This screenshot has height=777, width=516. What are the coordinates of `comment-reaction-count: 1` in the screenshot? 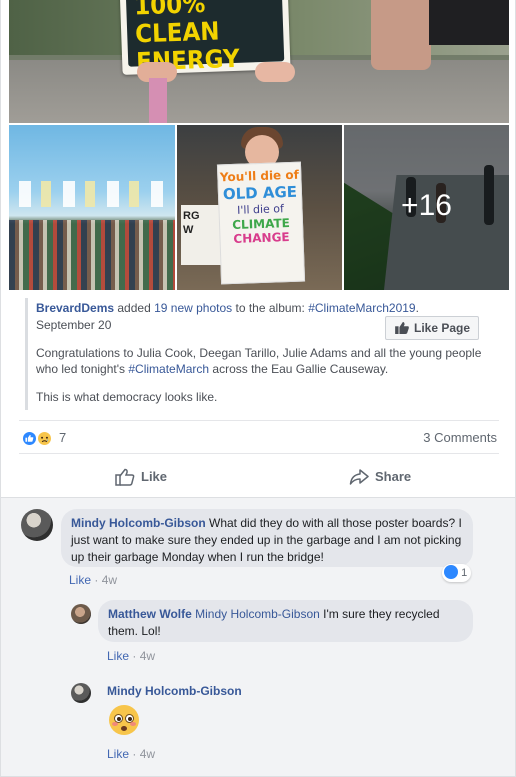 It's located at (464, 573).